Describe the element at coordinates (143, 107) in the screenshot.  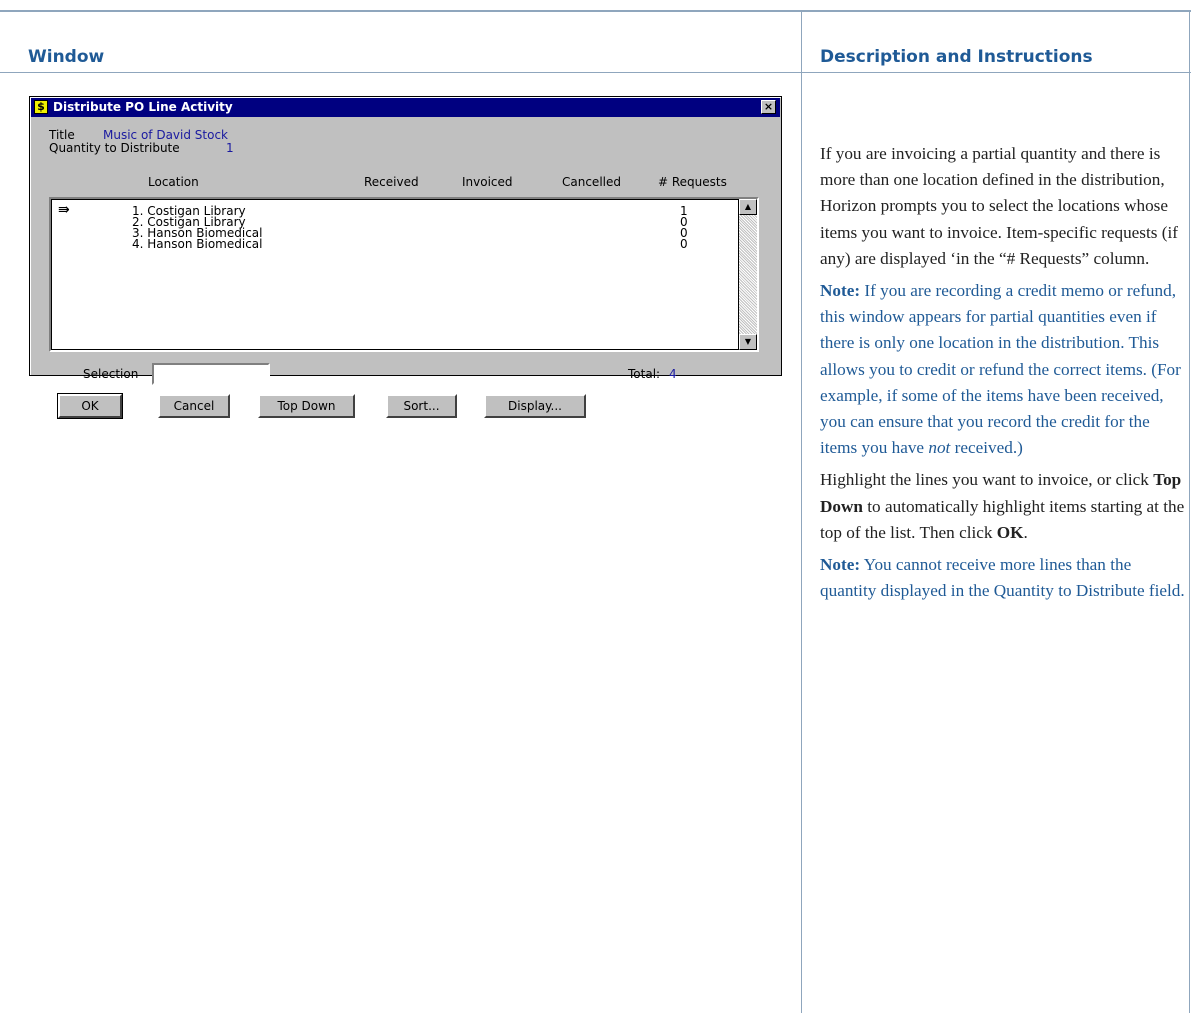
I see `dialog-title: Distribute PO Line Activity` at that location.